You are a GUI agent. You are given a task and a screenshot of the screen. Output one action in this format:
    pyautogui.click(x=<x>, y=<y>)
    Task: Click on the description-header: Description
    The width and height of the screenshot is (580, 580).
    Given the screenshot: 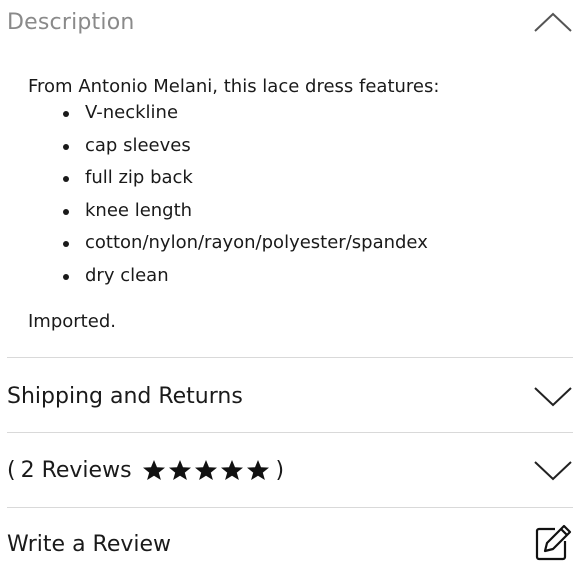 What is the action you would take?
    pyautogui.click(x=290, y=22)
    